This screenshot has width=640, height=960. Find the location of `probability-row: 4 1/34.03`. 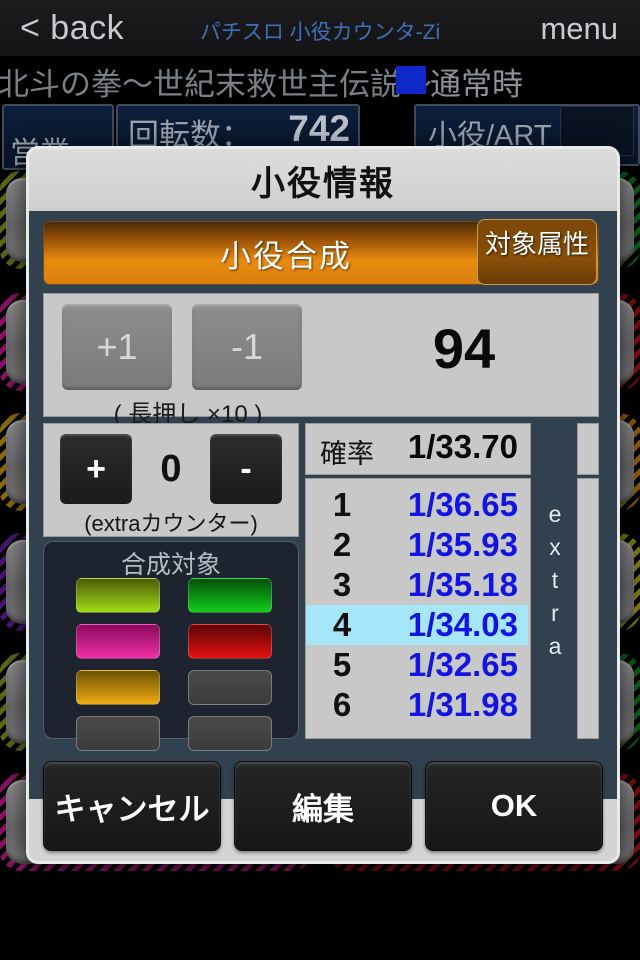

probability-row: 4 1/34.03 is located at coordinates (417, 625).